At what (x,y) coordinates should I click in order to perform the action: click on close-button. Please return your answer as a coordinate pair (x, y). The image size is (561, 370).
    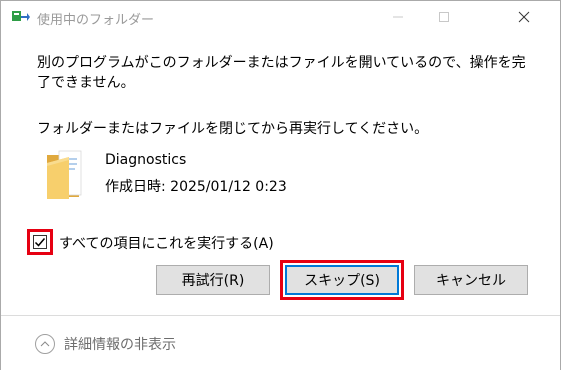
    Looking at the image, I should click on (524, 17).